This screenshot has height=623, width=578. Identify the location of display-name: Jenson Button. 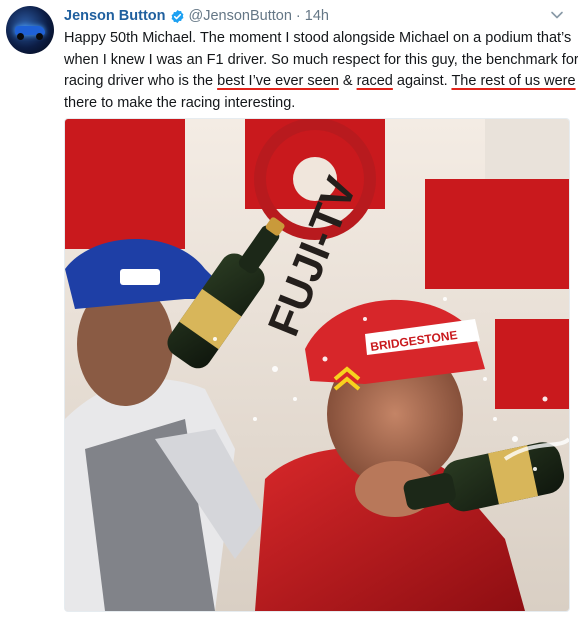
(115, 16).